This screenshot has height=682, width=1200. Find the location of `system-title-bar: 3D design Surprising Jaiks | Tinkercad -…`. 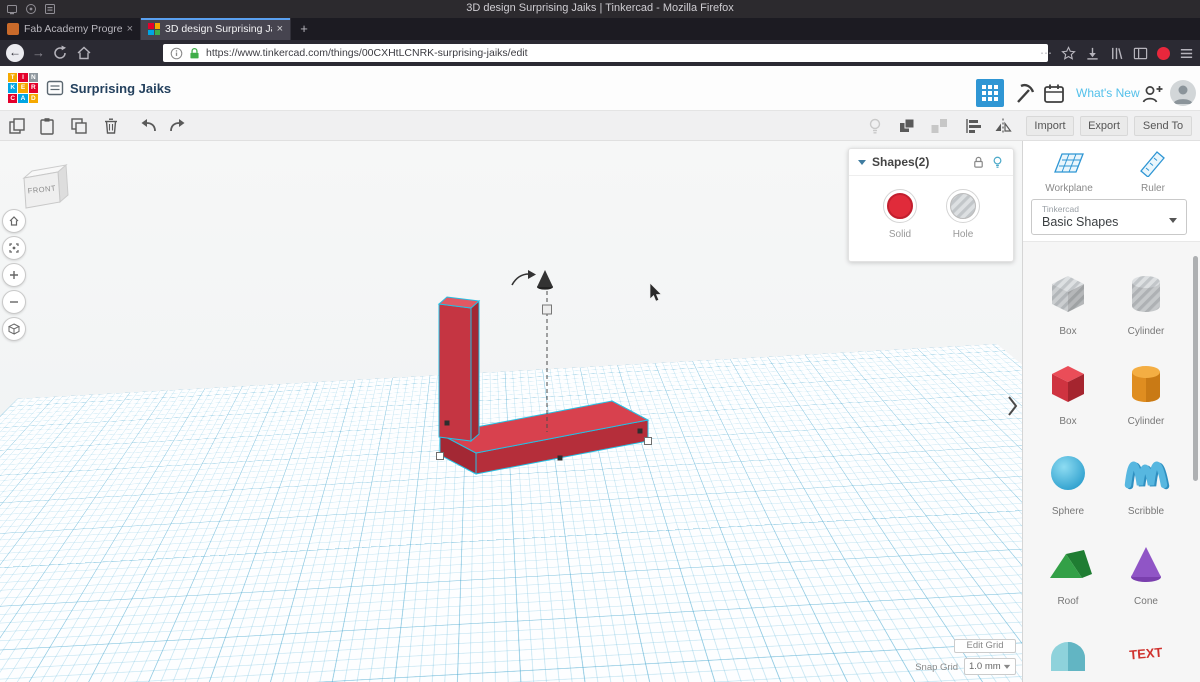

system-title-bar: 3D design Surprising Jaiks | Tinkercad -… is located at coordinates (600, 9).